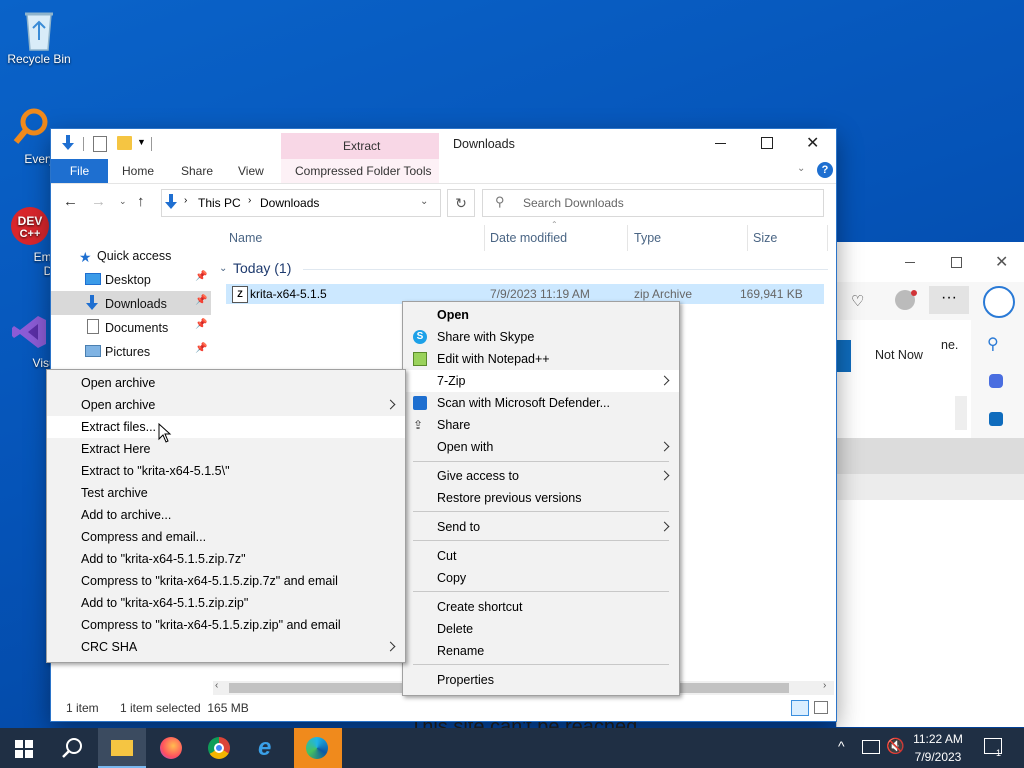 This screenshot has height=768, width=1024. I want to click on group-collapse-icon: ⌄, so click(223, 268).